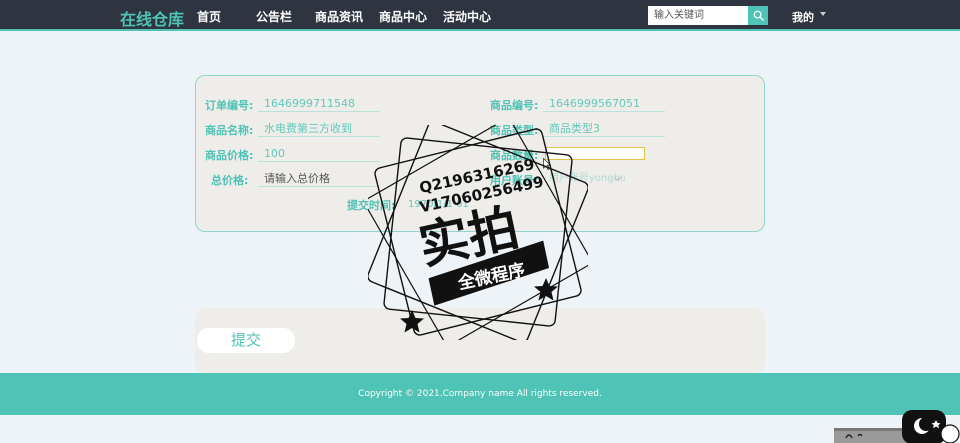 Image resolution: width=960 pixels, height=443 pixels. What do you see at coordinates (803, 17) in the screenshot?
I see `user-menu: 我的` at bounding box center [803, 17].